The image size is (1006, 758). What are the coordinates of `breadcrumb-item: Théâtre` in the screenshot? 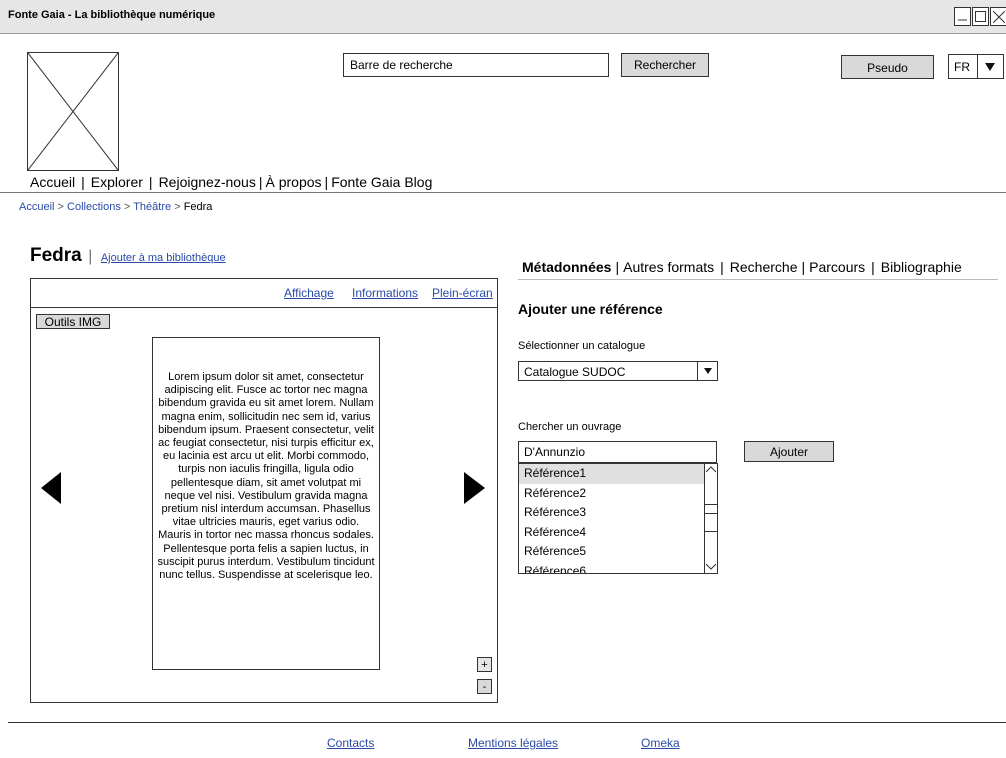 It's located at (152, 207).